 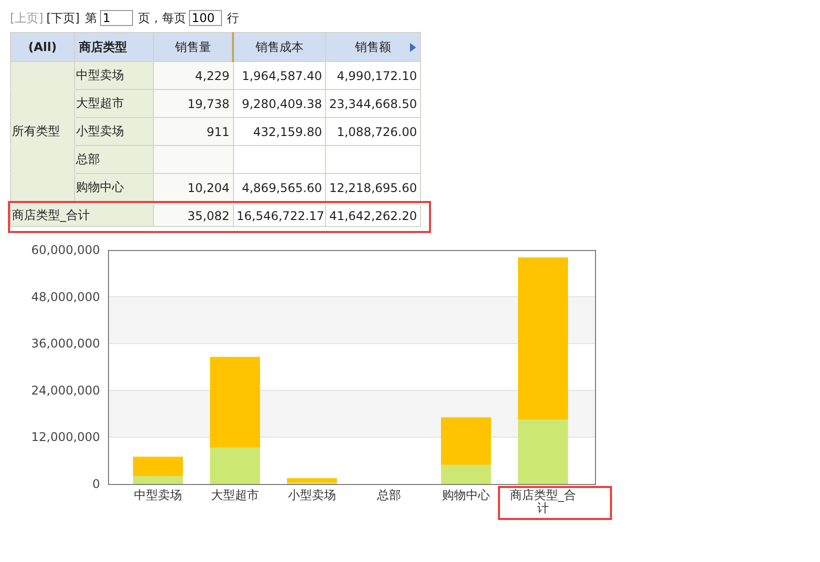 What do you see at coordinates (114, 104) in the screenshot?
I see `row-header-cell: 大型超市` at bounding box center [114, 104].